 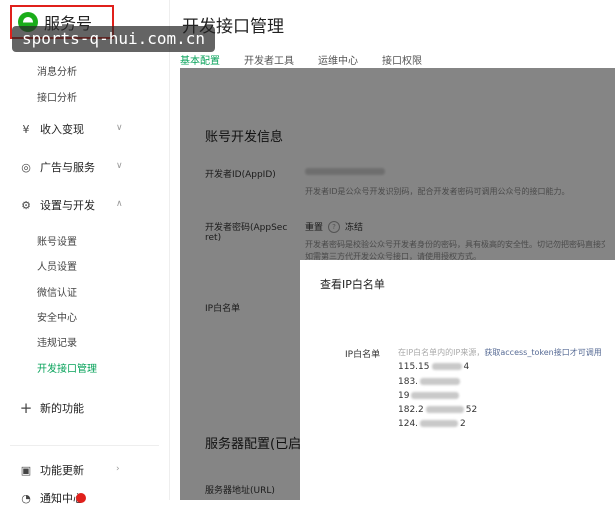 I want to click on chevron-up-icon: ∧, so click(x=119, y=204).